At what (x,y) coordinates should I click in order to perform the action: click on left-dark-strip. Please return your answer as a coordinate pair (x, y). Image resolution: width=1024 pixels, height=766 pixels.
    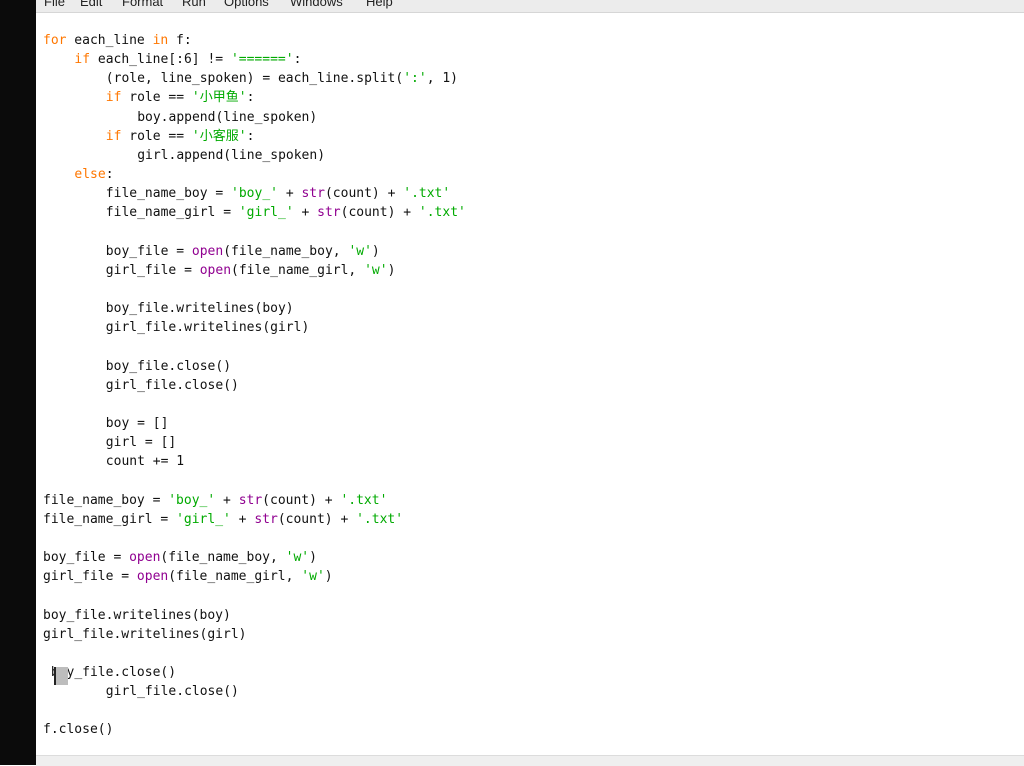
    Looking at the image, I should click on (18, 382).